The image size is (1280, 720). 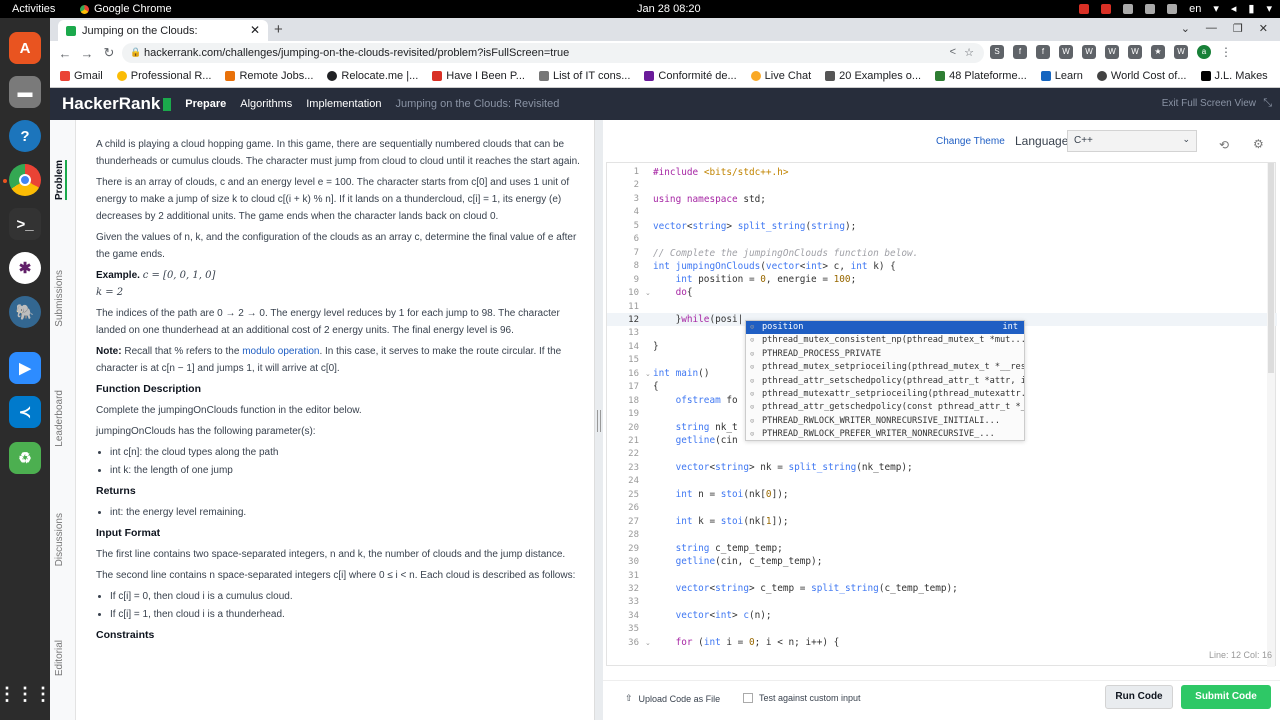 What do you see at coordinates (1234, 8) in the screenshot?
I see `volume-icon: ◂` at bounding box center [1234, 8].